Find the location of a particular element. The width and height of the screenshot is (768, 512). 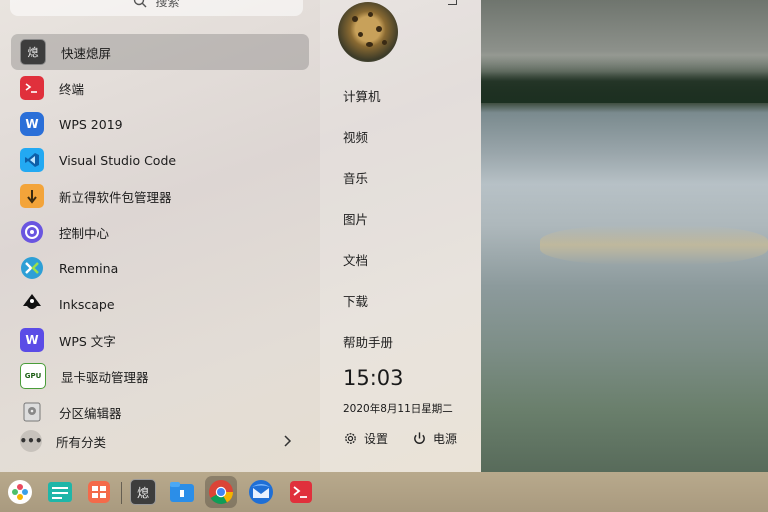

power-label: 电源 is located at coordinates (445, 439).